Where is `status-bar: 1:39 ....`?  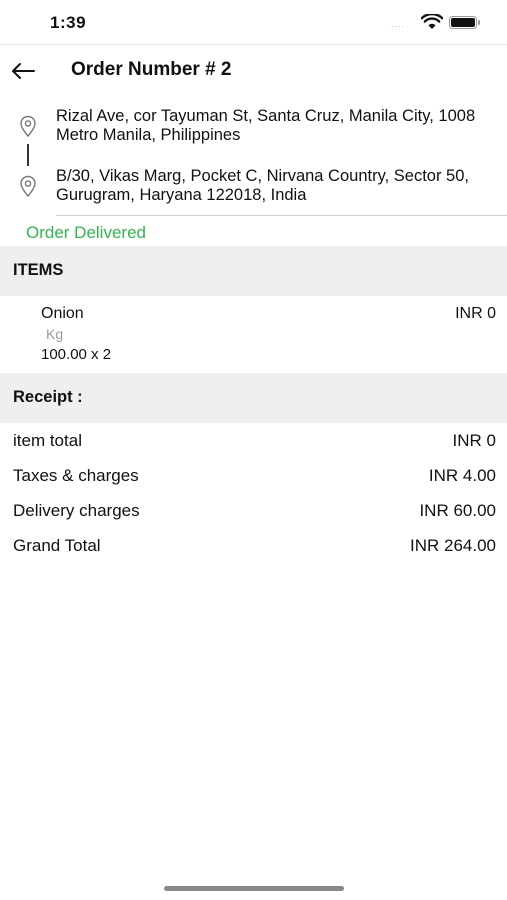 status-bar: 1:39 .... is located at coordinates (253, 22).